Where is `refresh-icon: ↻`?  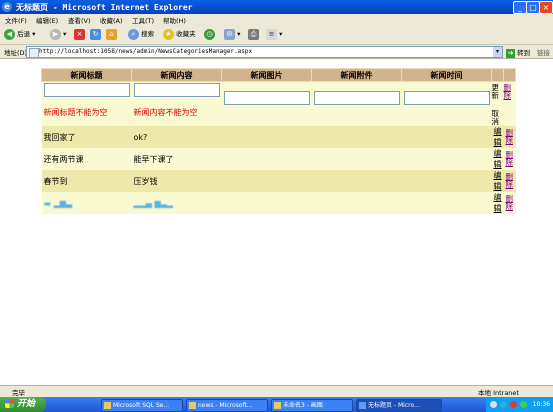
refresh-icon: ↻ is located at coordinates (95, 34).